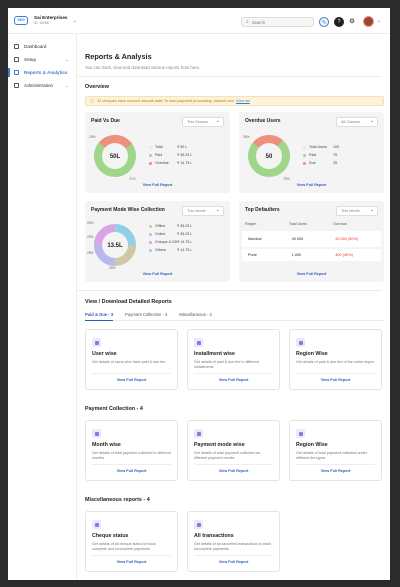  What do you see at coordinates (313, 155) in the screenshot?
I see `legend-label: Paid` at bounding box center [313, 155].